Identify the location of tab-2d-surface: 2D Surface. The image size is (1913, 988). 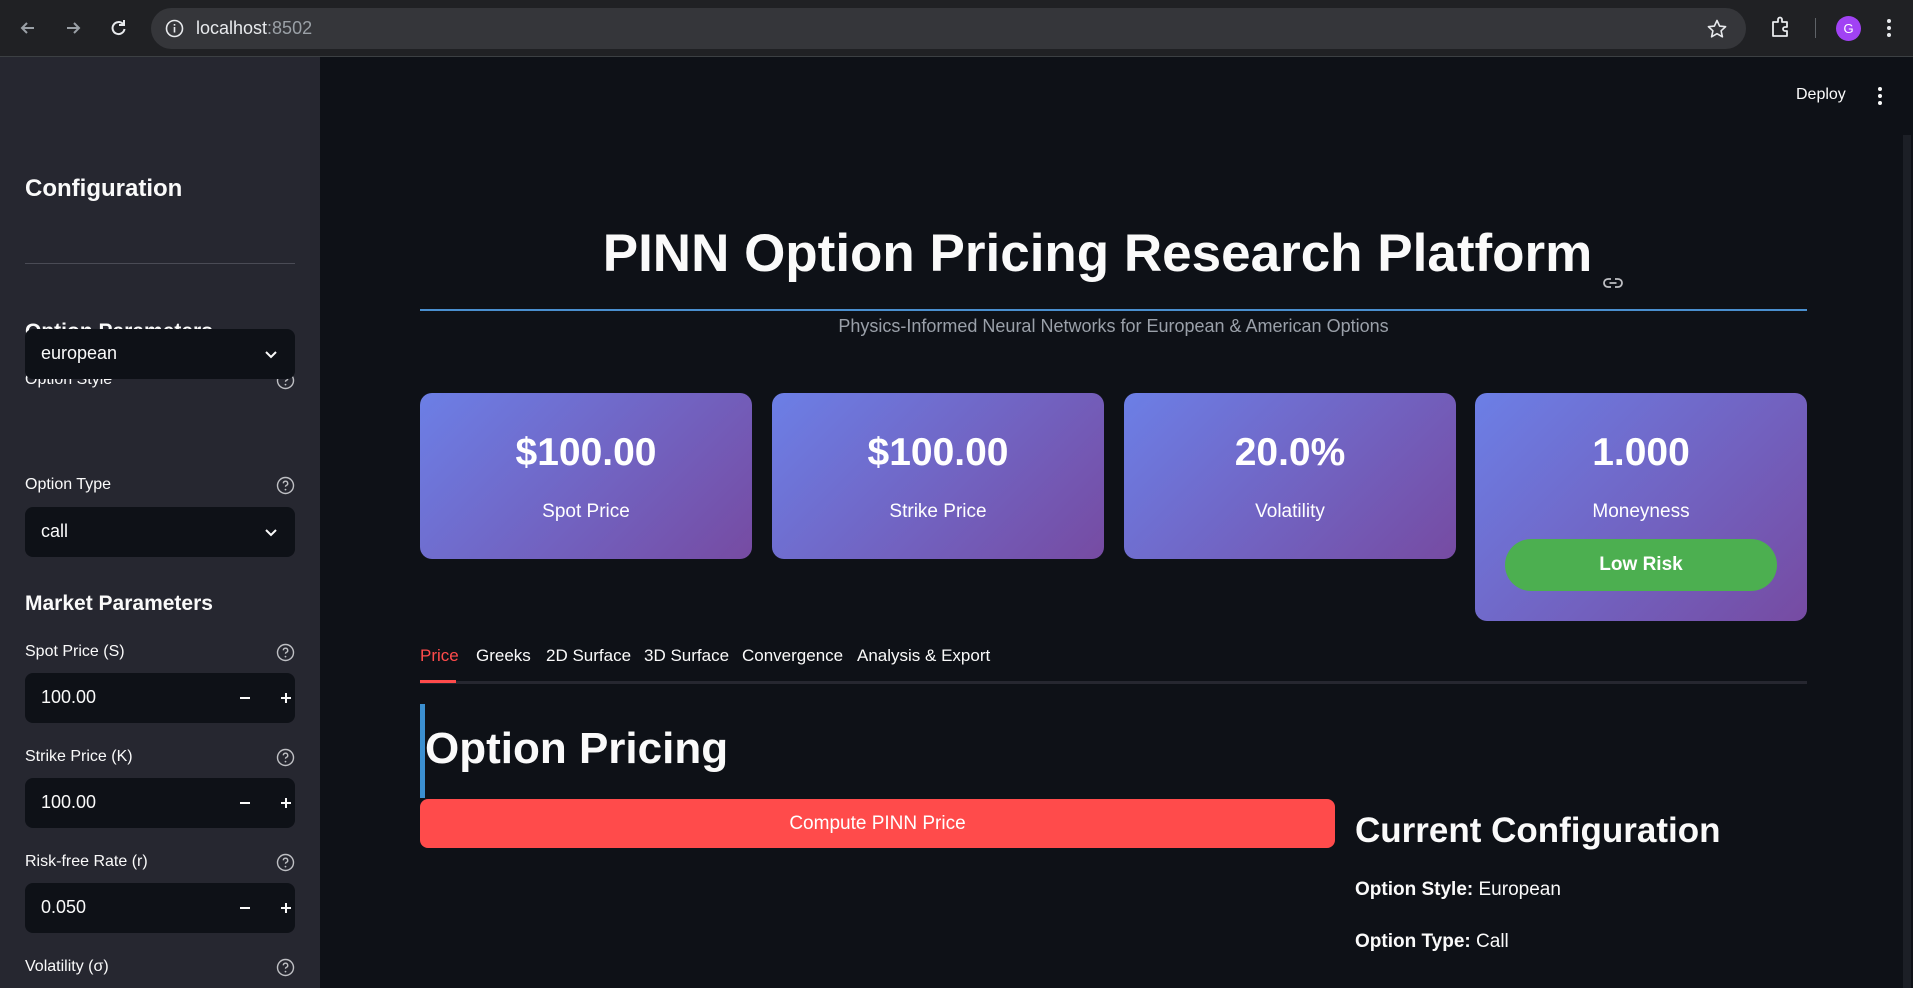
(588, 656).